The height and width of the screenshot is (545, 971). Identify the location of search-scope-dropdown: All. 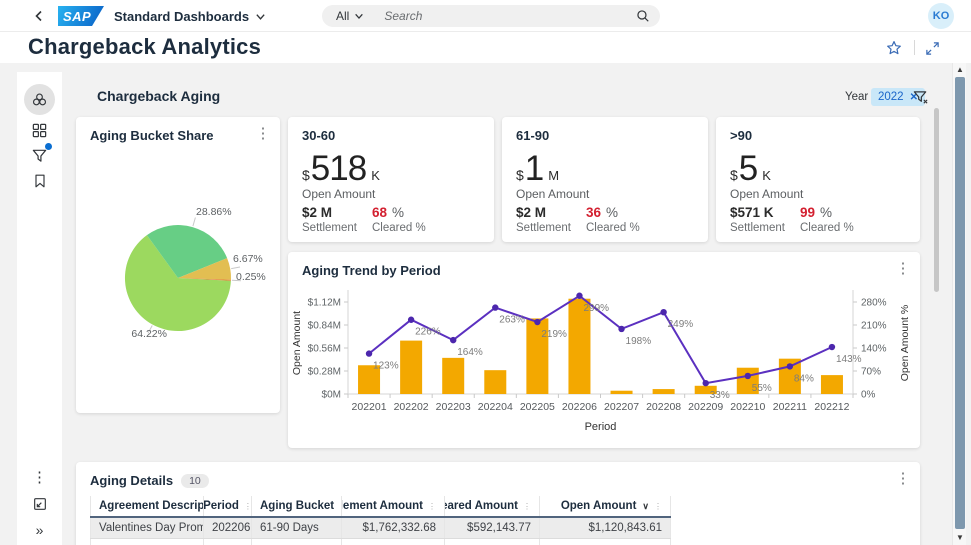
(350, 16).